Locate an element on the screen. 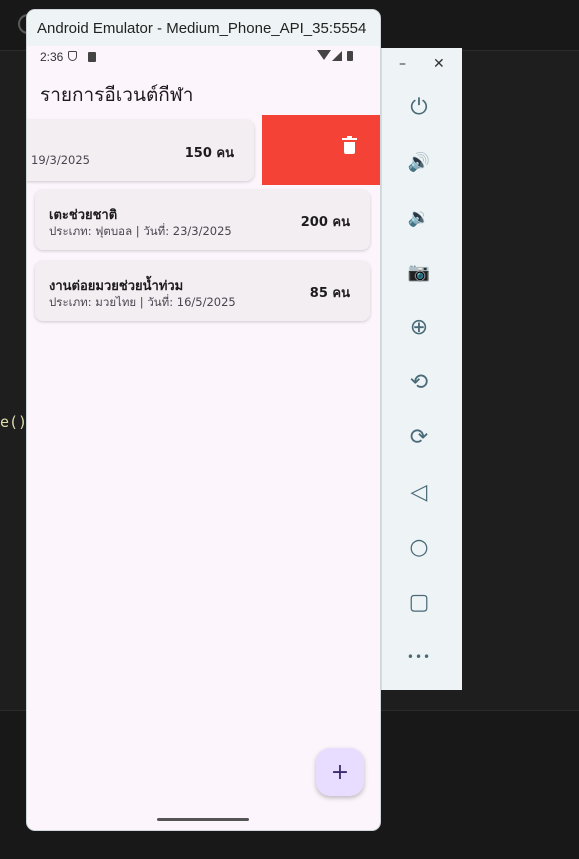 The image size is (579, 859). zoom-icon: ⊕ is located at coordinates (419, 327).